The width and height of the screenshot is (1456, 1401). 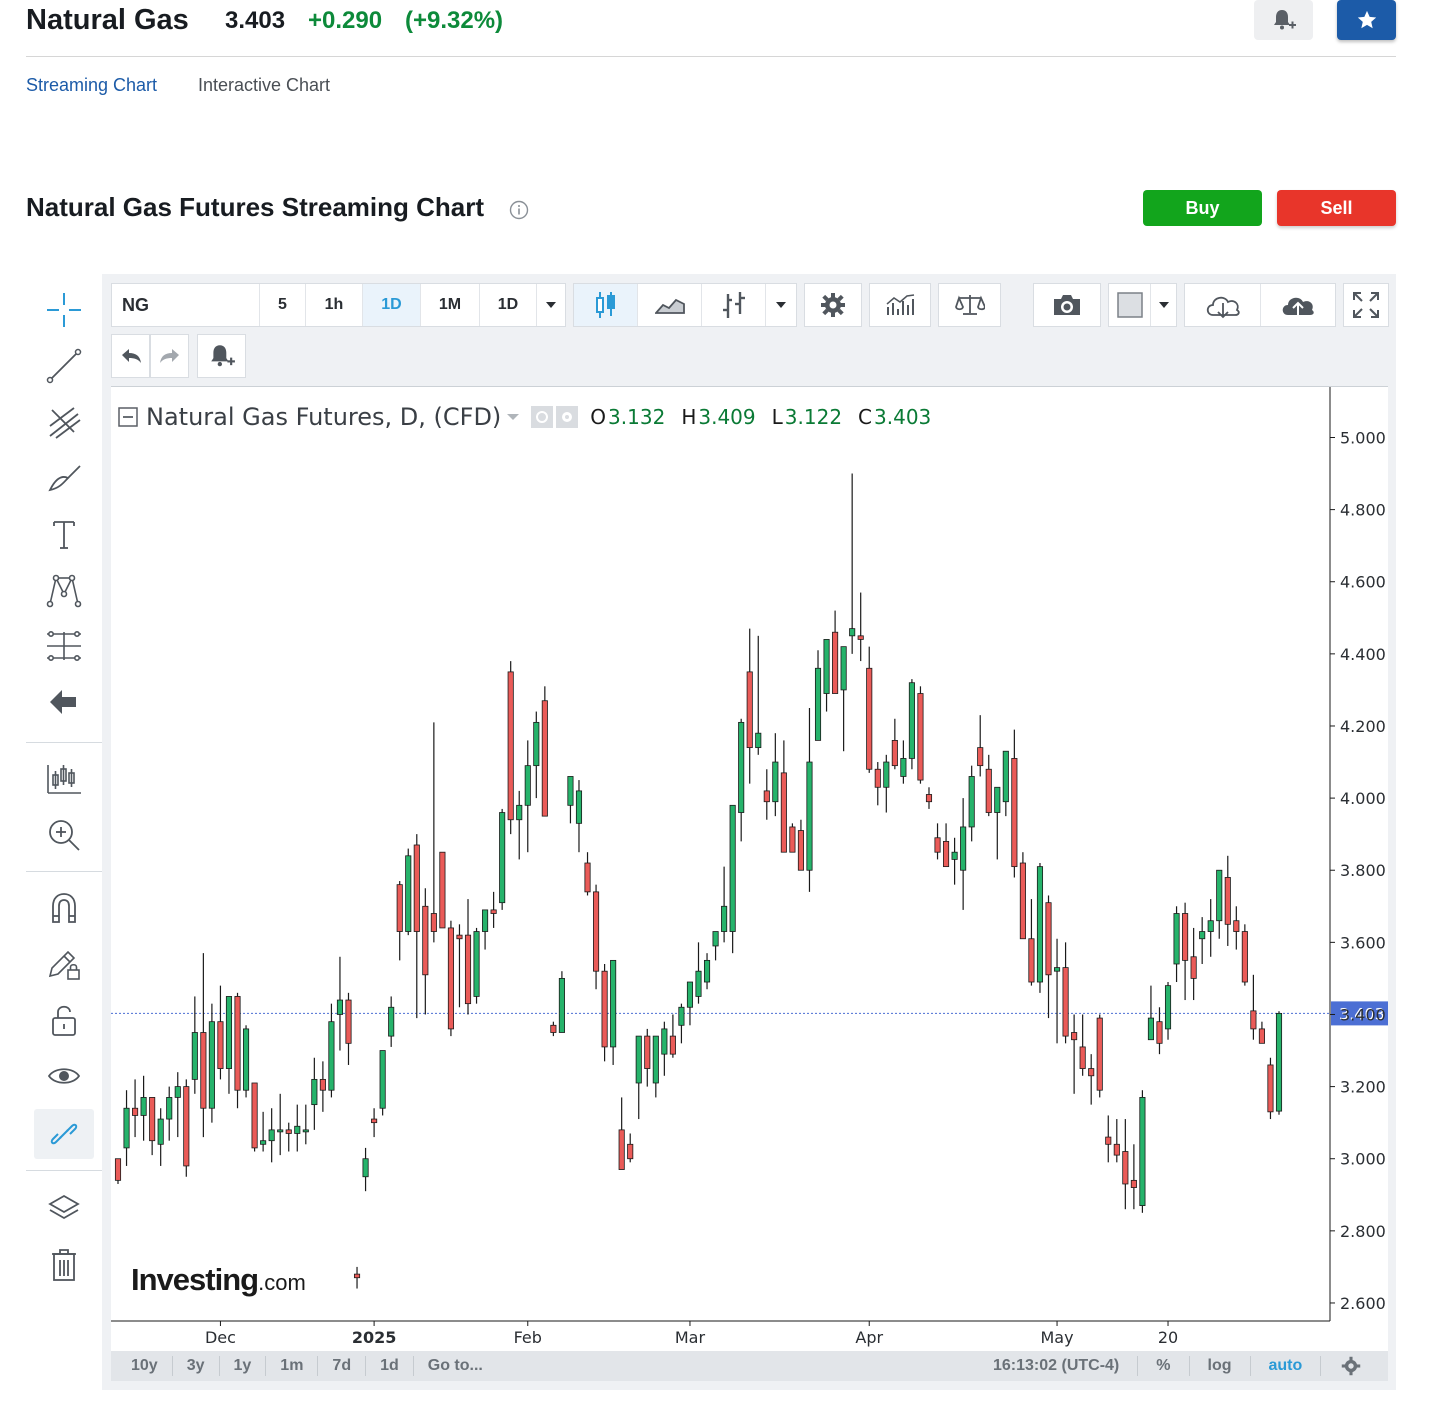 What do you see at coordinates (1223, 305) in the screenshot?
I see `load-chart-button` at bounding box center [1223, 305].